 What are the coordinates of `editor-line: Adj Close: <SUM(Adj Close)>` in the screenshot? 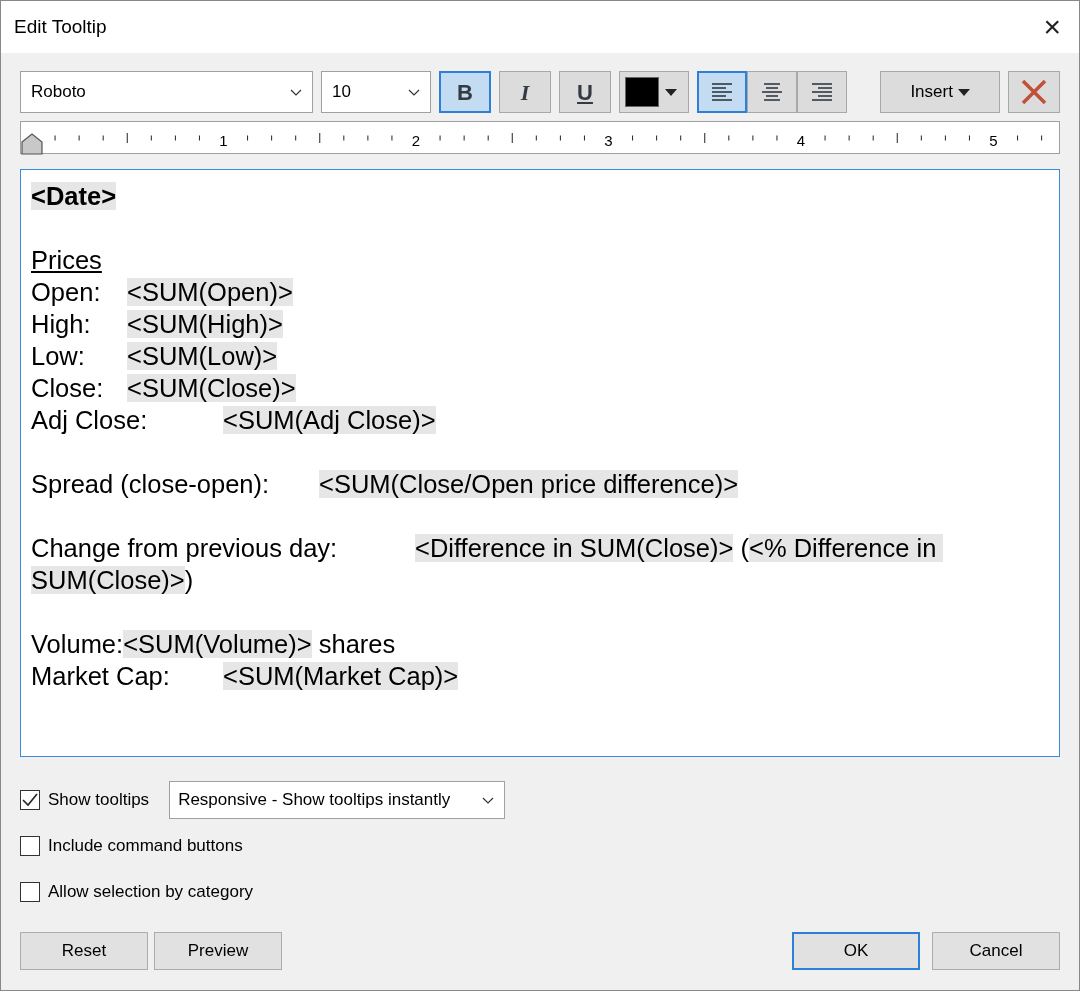 It's located at (234, 420).